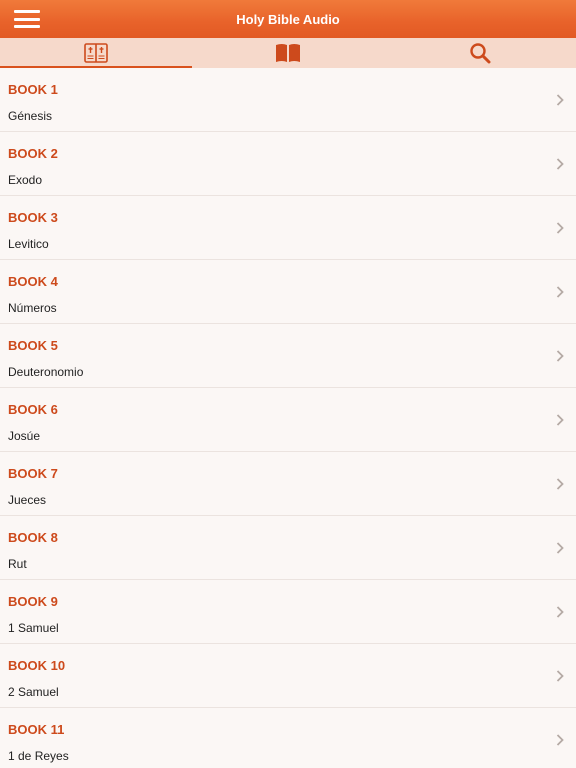  Describe the element at coordinates (33, 601) in the screenshot. I see `book-number-label: BOOK 9` at that location.